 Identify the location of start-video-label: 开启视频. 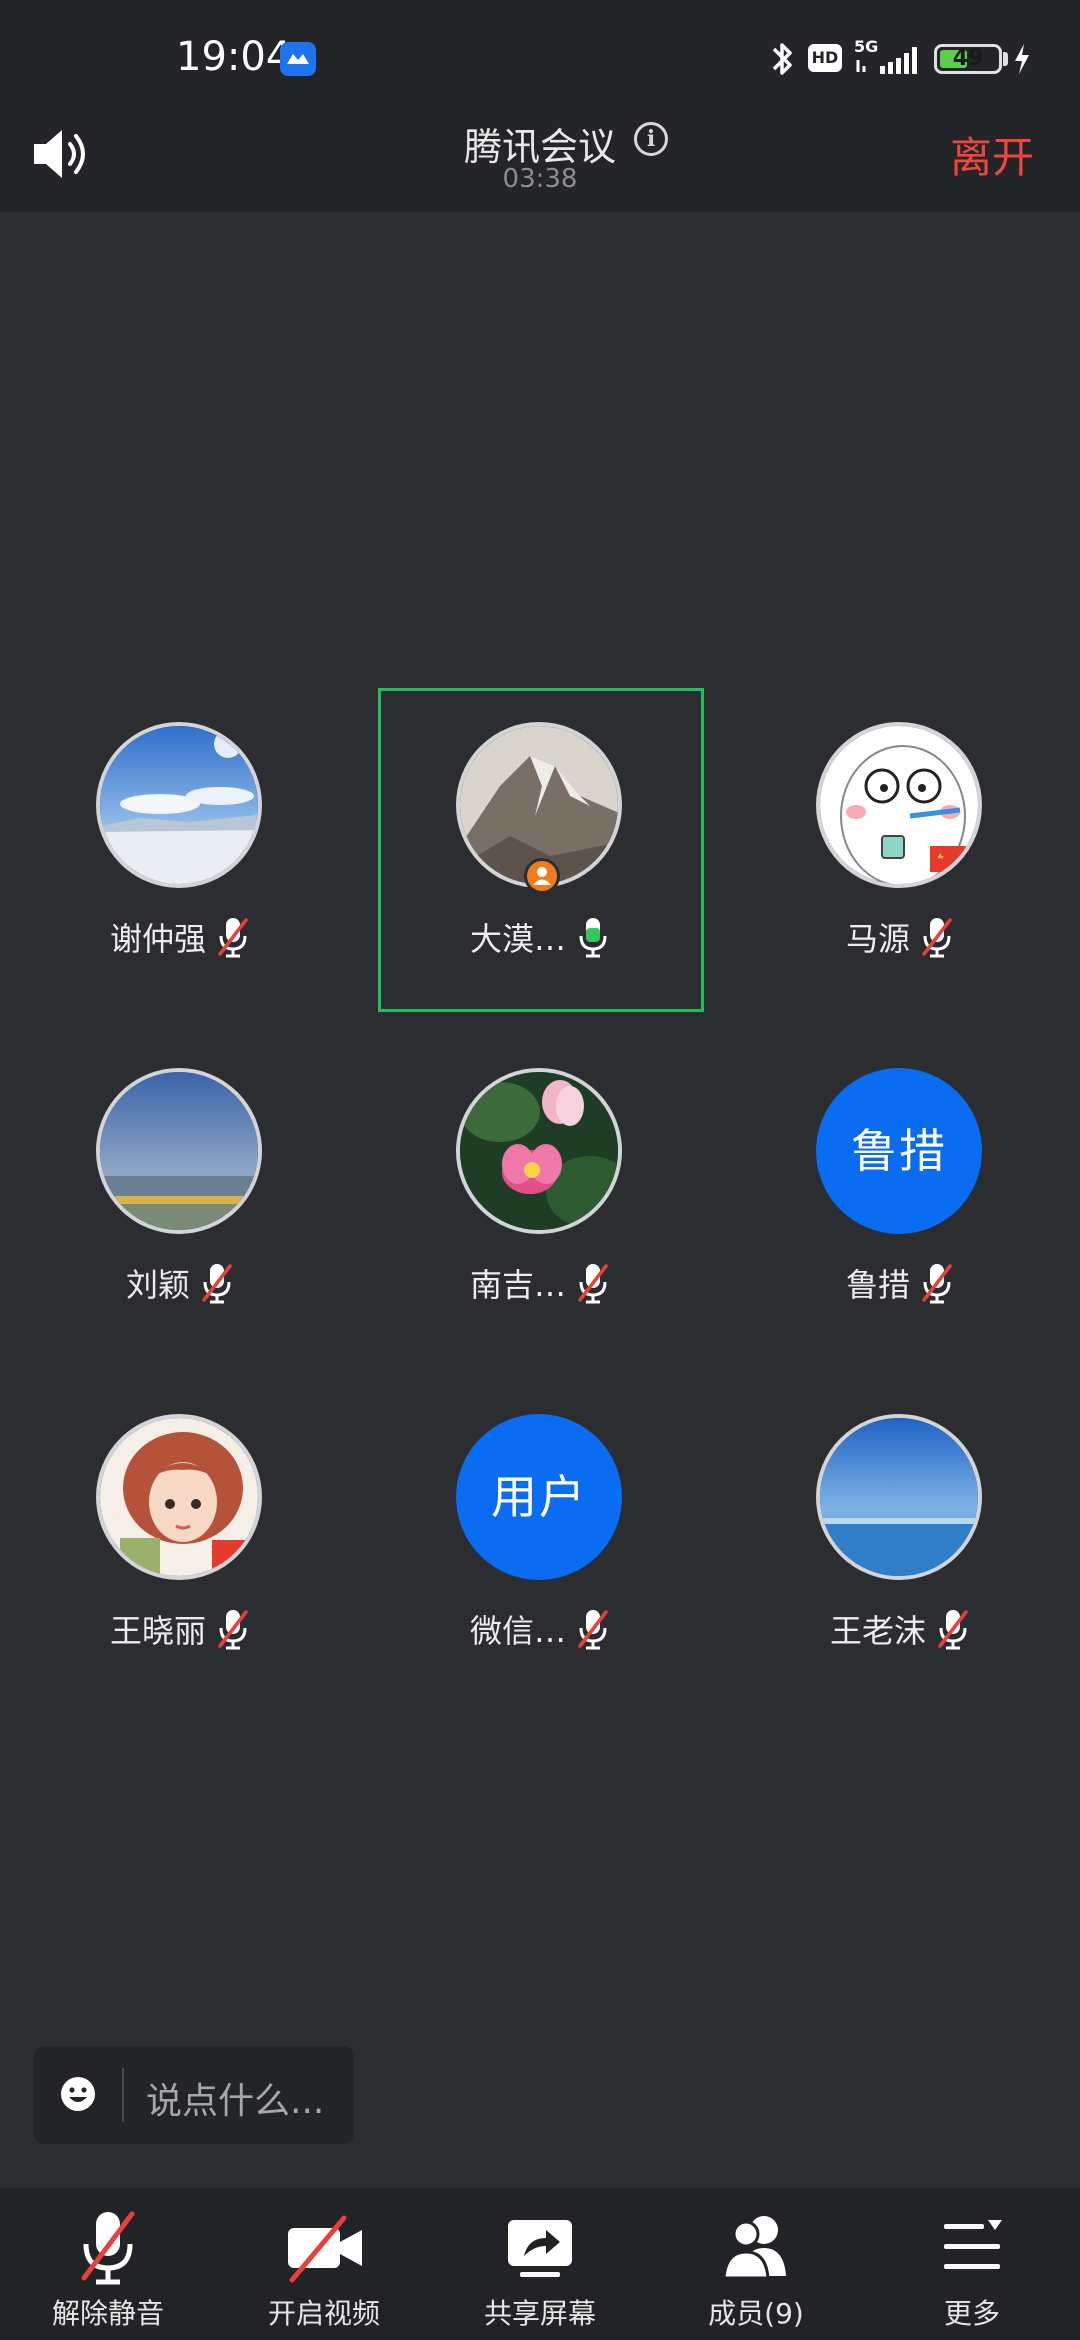
(323, 2313).